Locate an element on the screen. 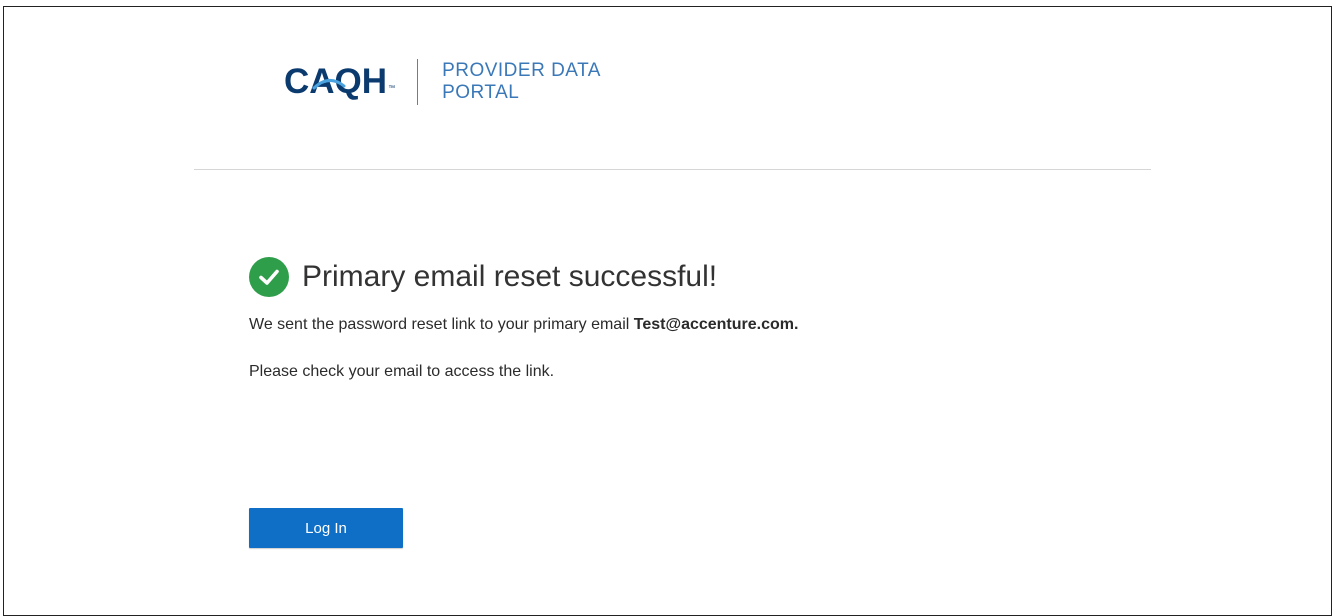 Image resolution: width=1340 pixels, height=616 pixels. check-circle-icon is located at coordinates (269, 277).